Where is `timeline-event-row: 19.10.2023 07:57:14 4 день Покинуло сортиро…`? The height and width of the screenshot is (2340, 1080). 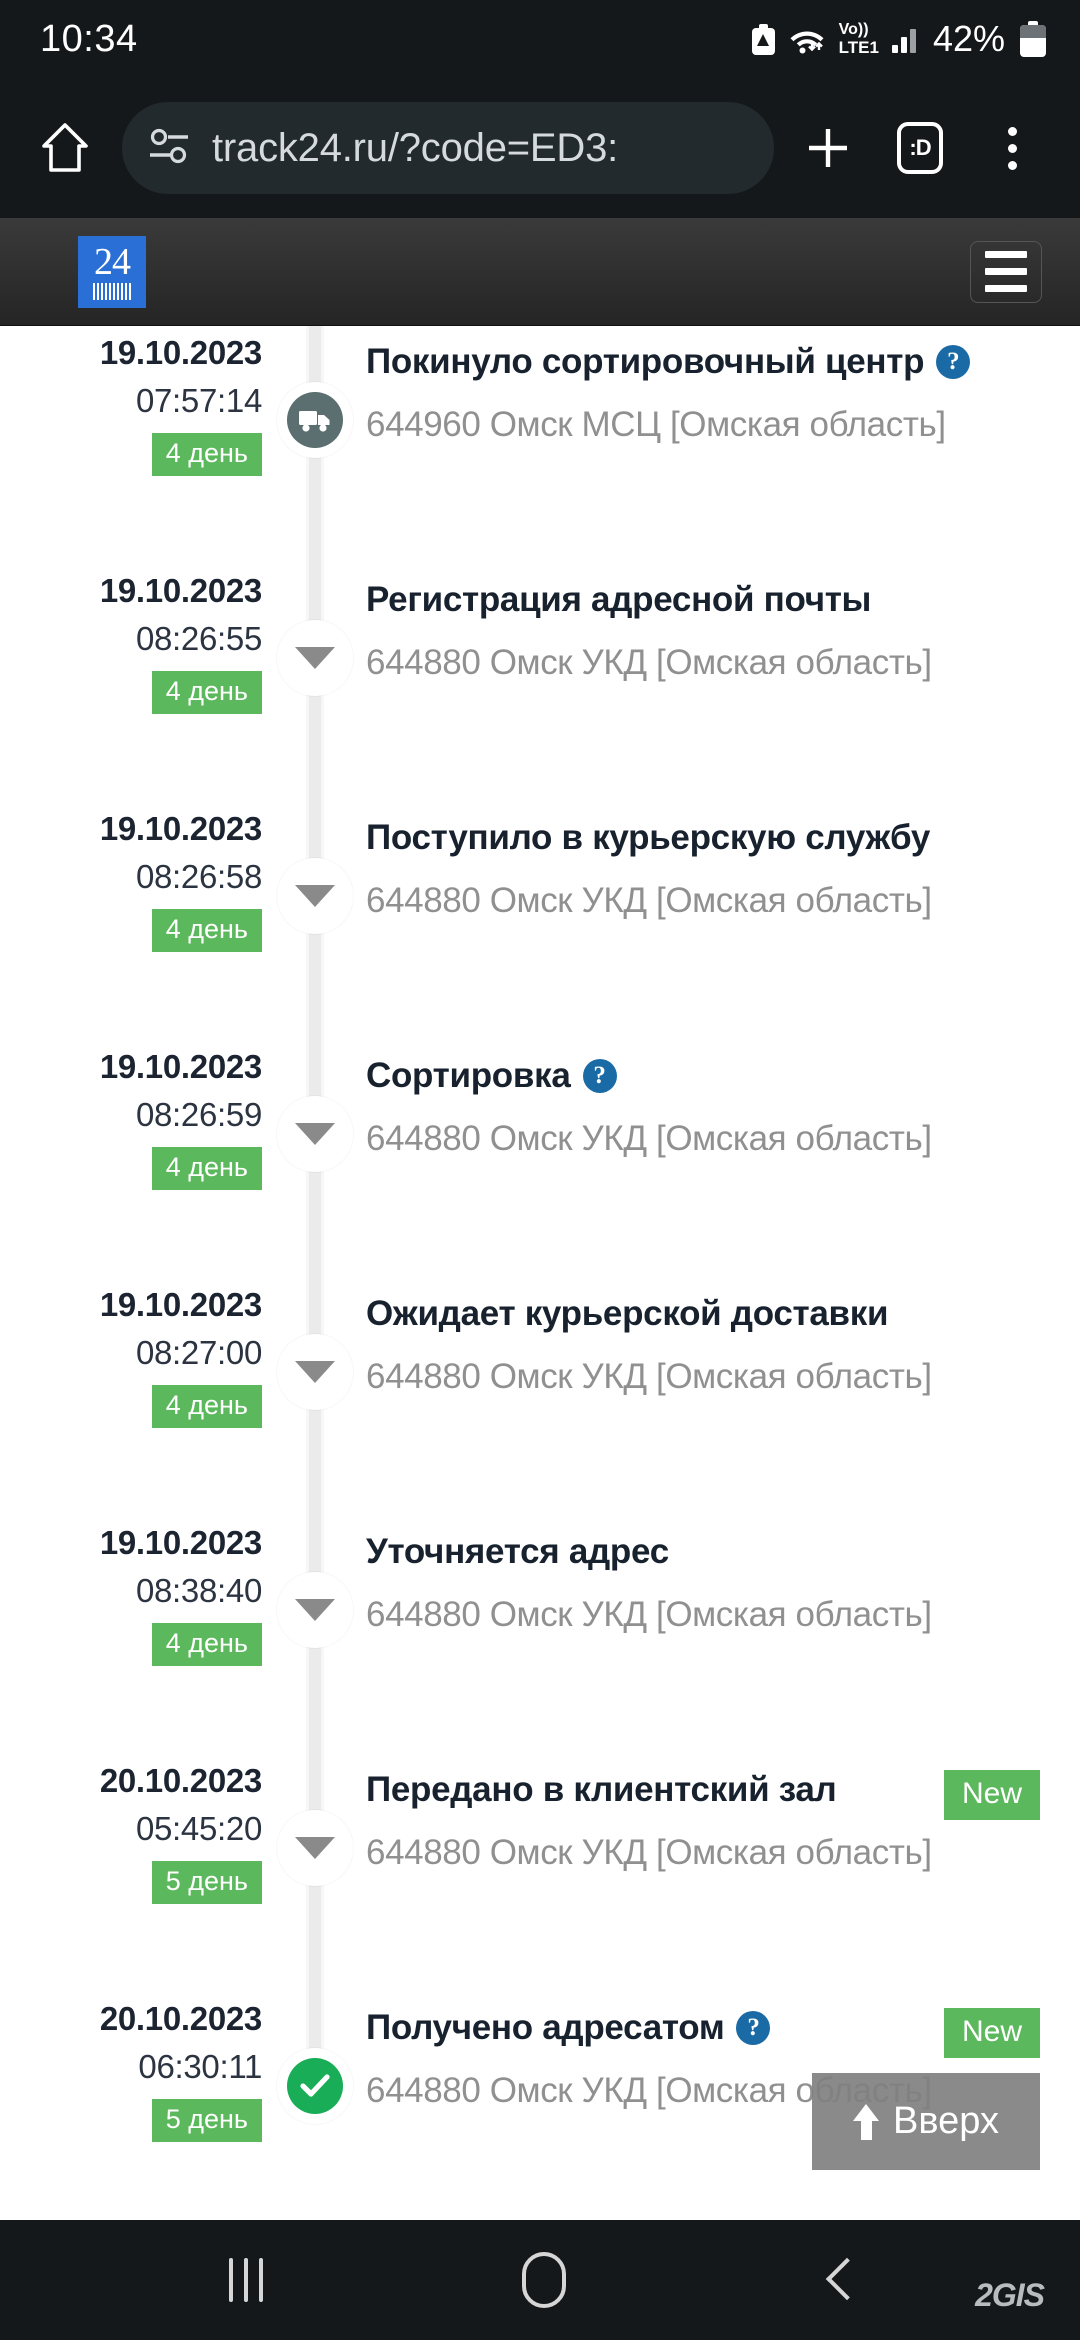 timeline-event-row: 19.10.2023 07:57:14 4 день Покинуло сортиро… is located at coordinates (540, 445).